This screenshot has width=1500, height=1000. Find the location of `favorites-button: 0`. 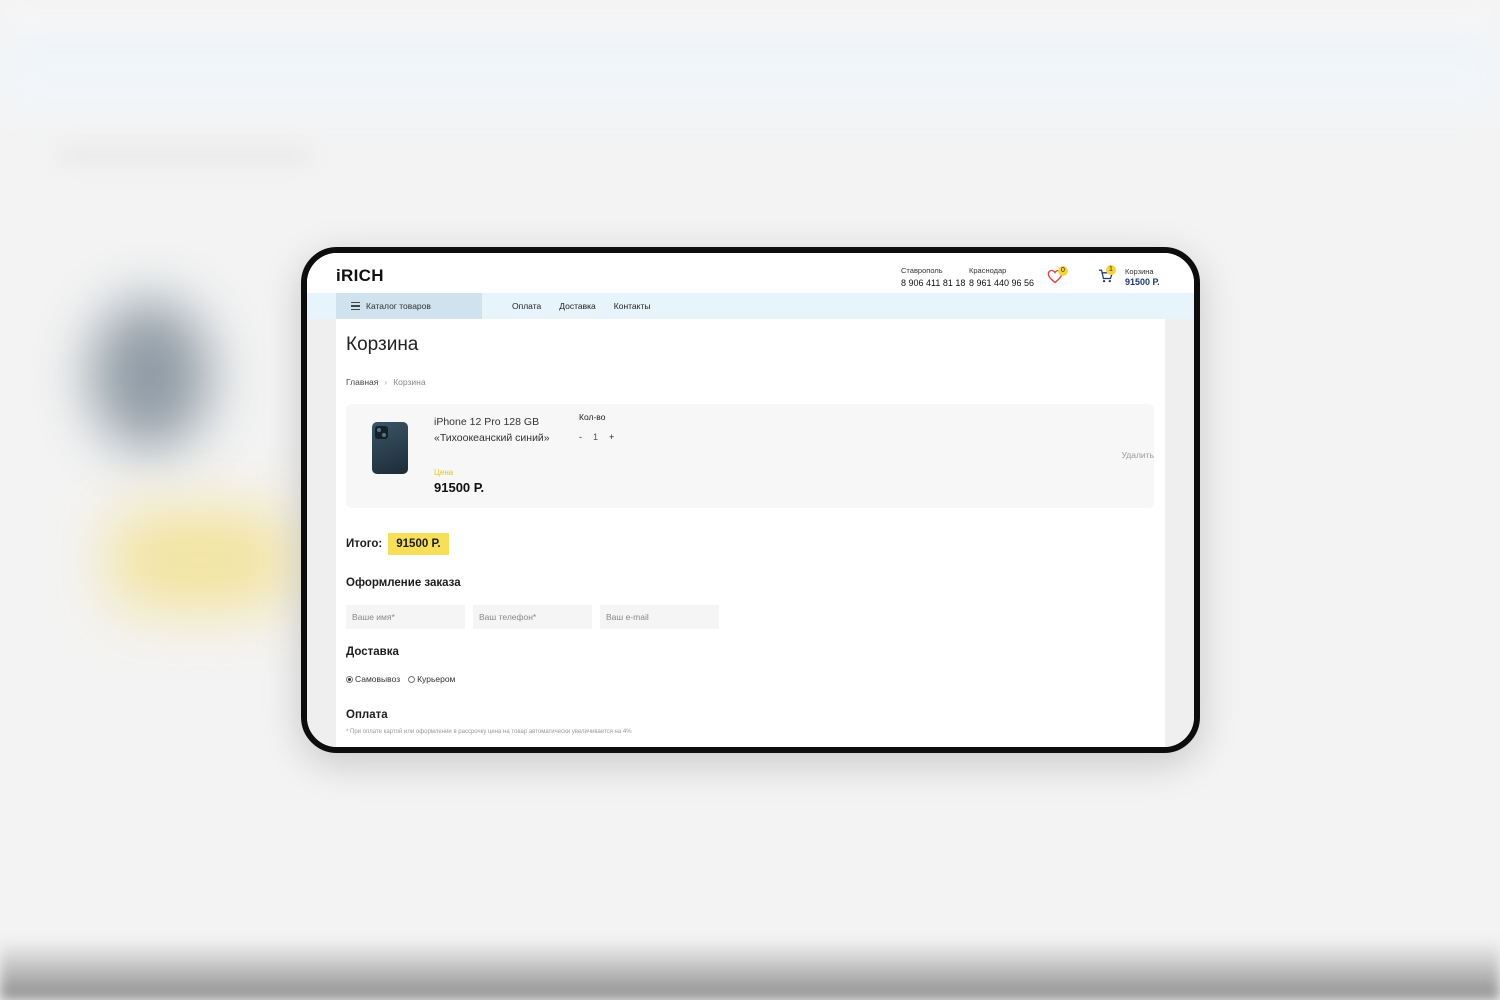

favorites-button: 0 is located at coordinates (1057, 276).